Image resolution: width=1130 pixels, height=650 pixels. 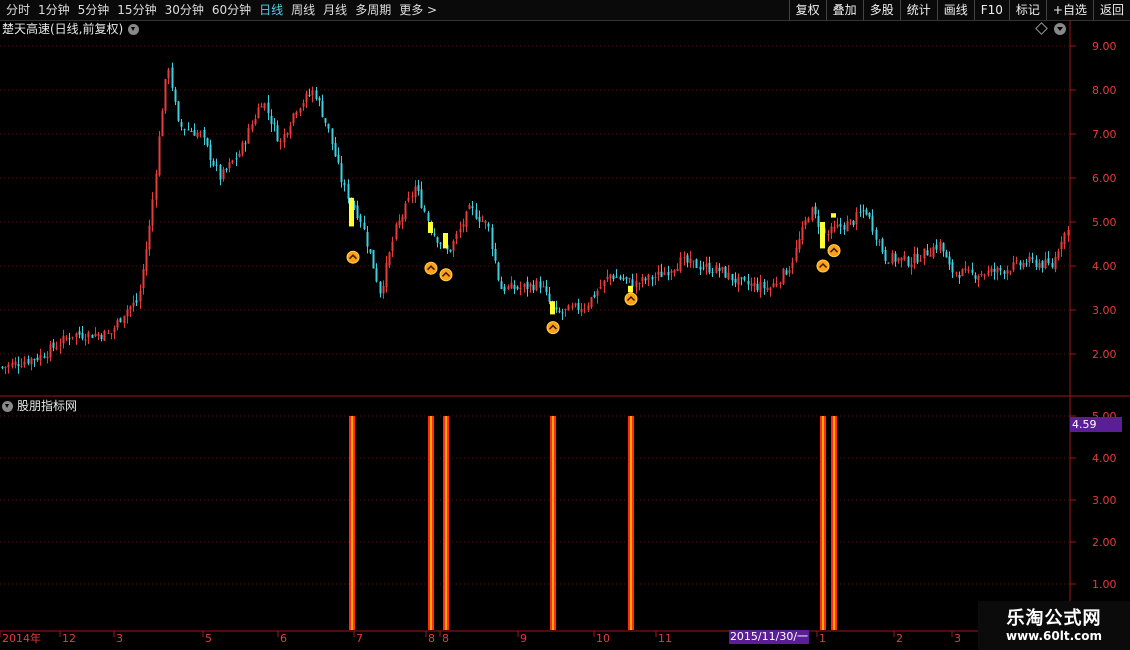 I want to click on mark-button: 标记, so click(x=1027, y=10).